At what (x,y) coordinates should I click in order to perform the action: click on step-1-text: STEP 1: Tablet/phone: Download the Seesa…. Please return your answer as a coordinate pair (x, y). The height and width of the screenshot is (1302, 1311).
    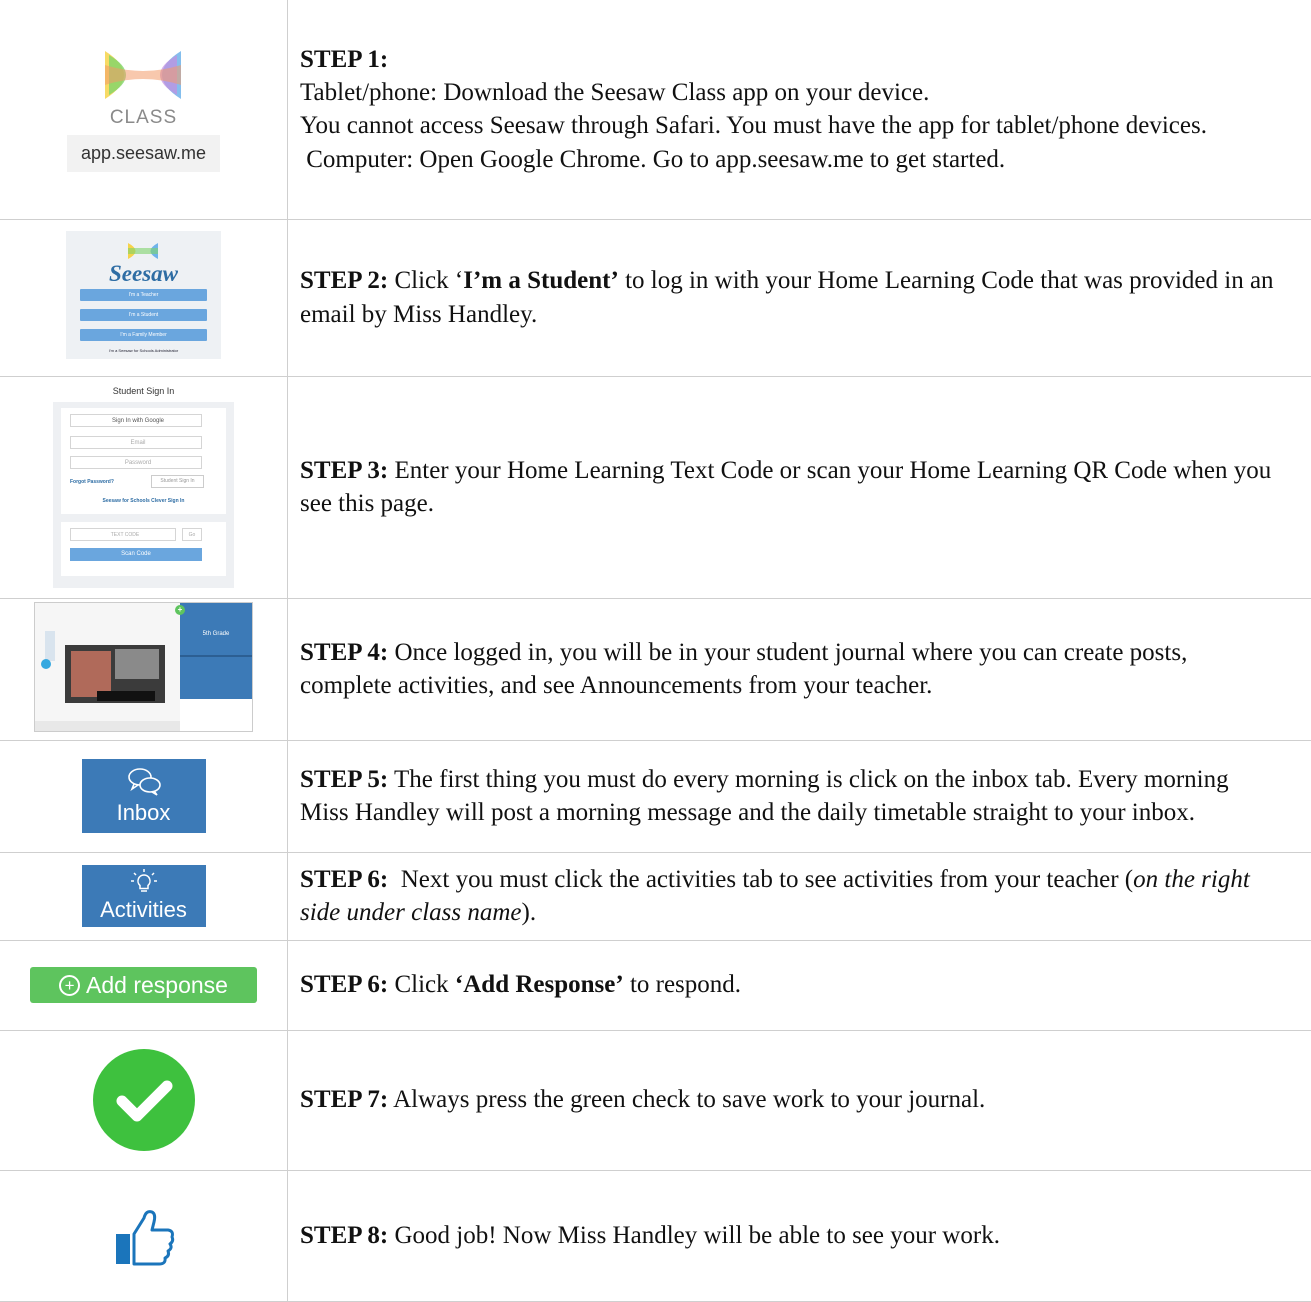
    Looking at the image, I should click on (799, 109).